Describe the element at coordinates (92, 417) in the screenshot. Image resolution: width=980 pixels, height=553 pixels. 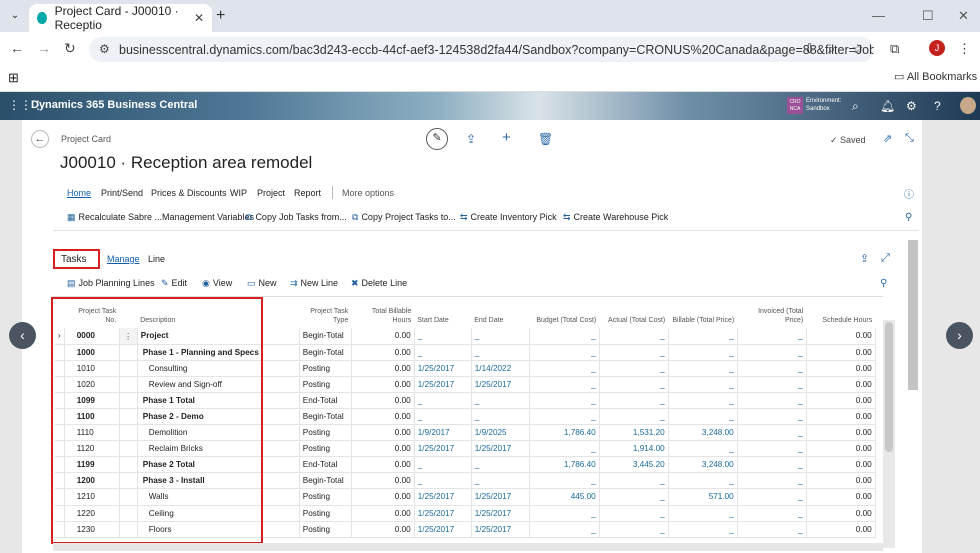
I see `task-no: 1100` at that location.